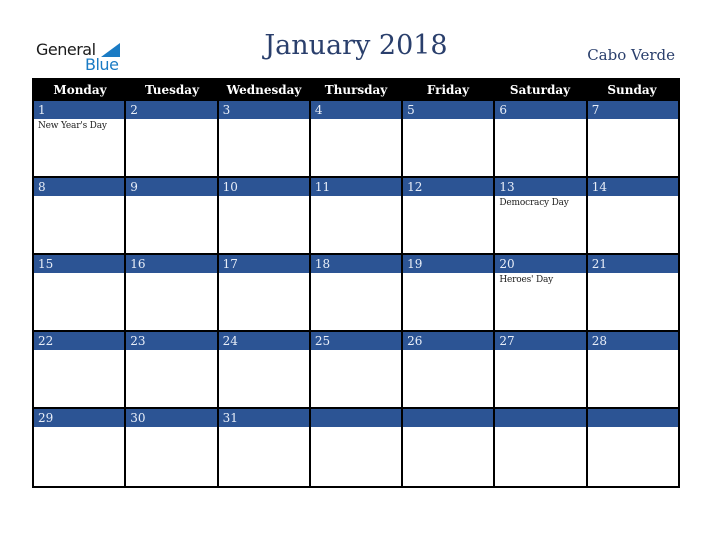  I want to click on day-number: 23, so click(171, 341).